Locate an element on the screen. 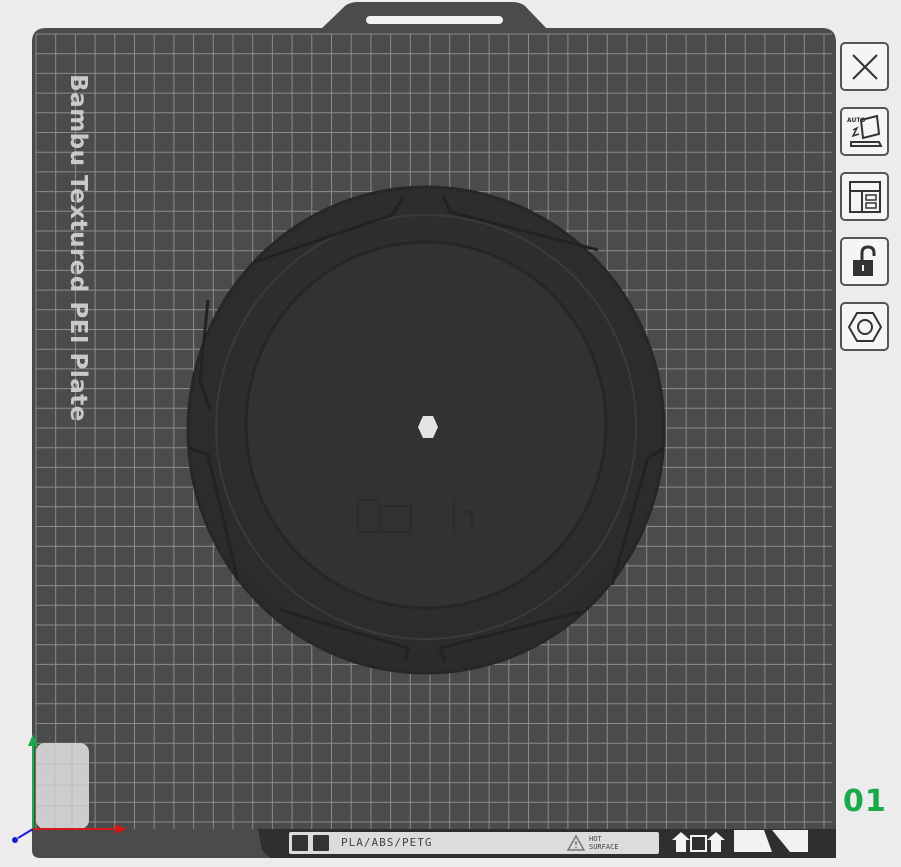  corner-patch is located at coordinates (62, 786).